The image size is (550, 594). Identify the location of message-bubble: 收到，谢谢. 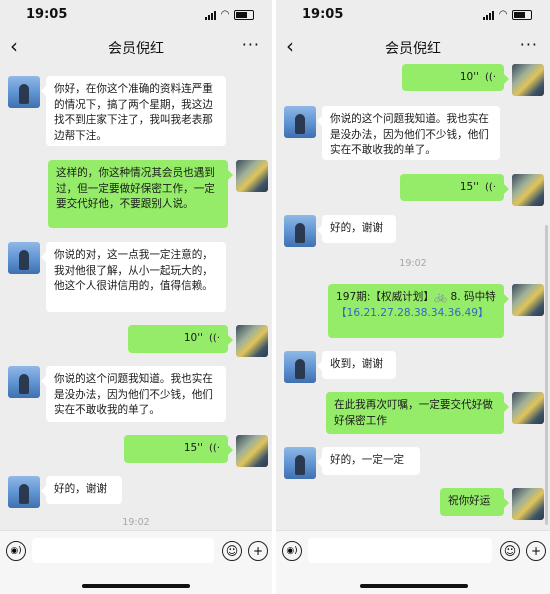
(356, 365).